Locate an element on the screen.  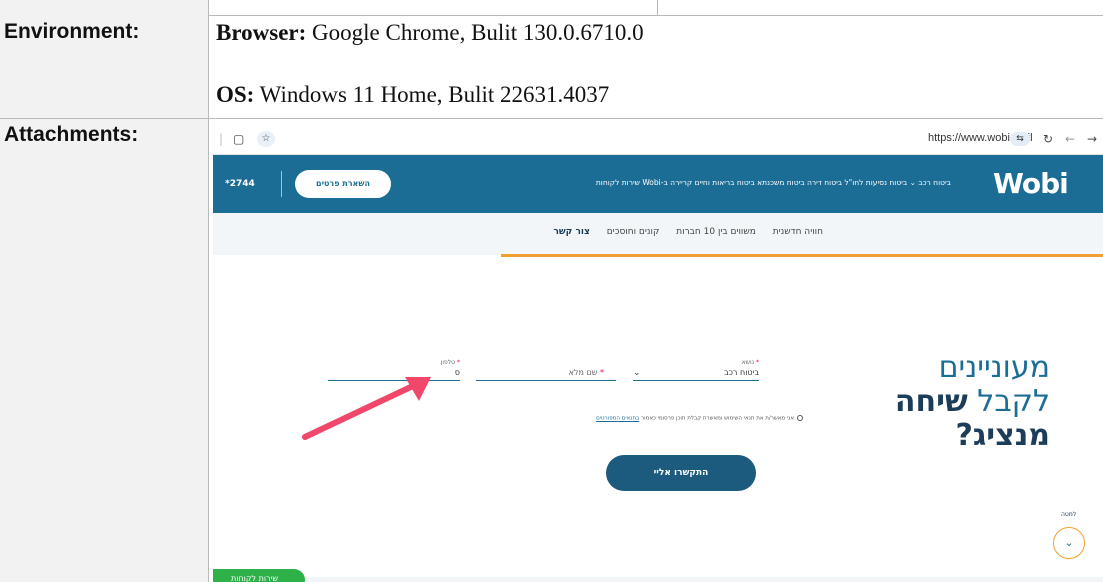
top-strip-label-cell is located at coordinates (104, 8).